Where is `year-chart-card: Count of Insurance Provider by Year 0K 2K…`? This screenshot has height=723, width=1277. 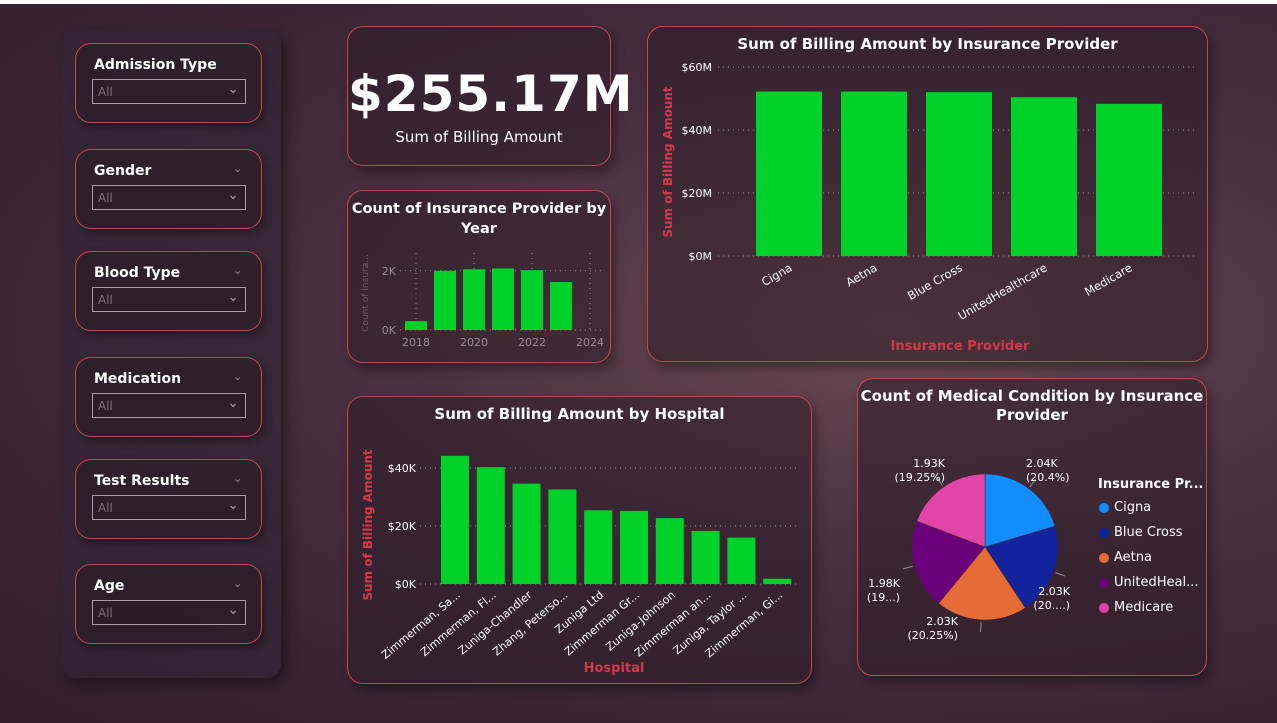 year-chart-card: Count of Insurance Provider by Year 0K 2K… is located at coordinates (479, 276).